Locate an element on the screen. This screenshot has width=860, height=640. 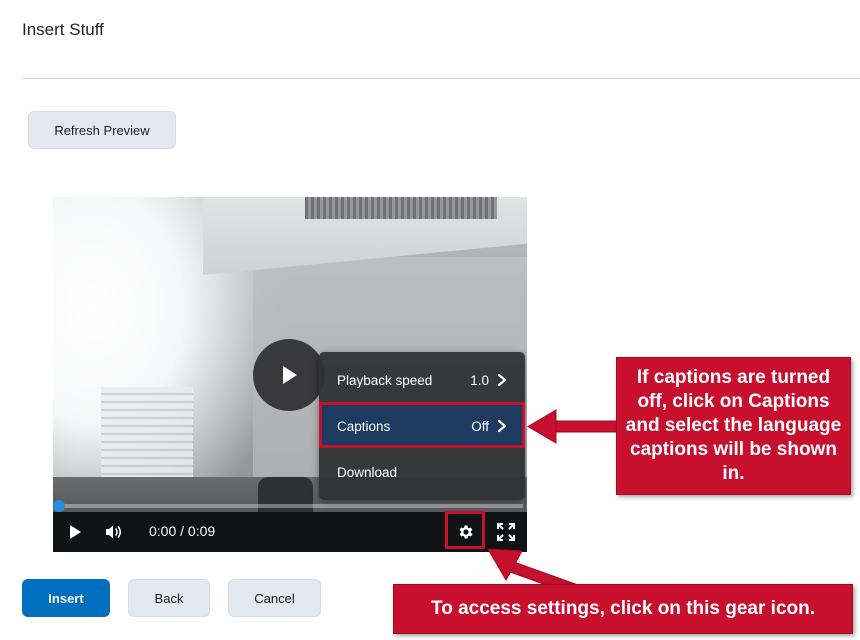
menu-item-download: Download is located at coordinates (422, 472).